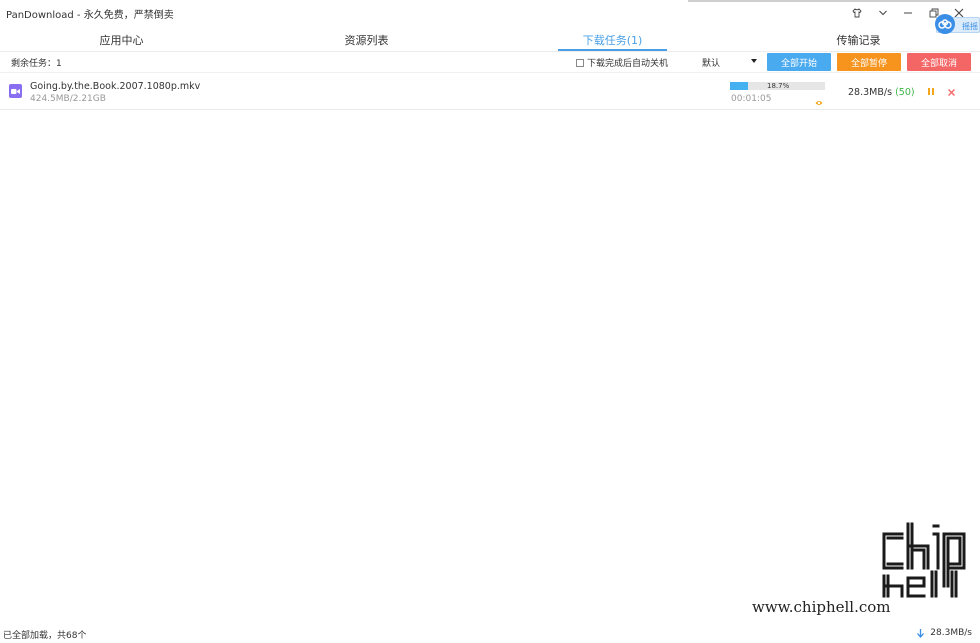 The width and height of the screenshot is (980, 643). What do you see at coordinates (739, 86) in the screenshot?
I see `progress-fill` at bounding box center [739, 86].